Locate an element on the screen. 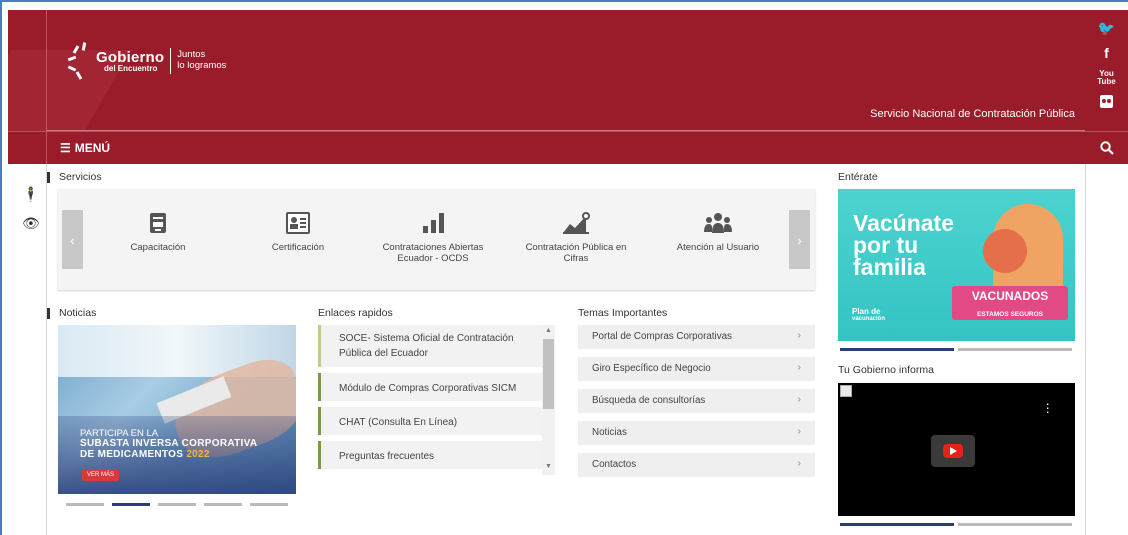  quick-link-faq: Preguntas frecuentes is located at coordinates (430, 455).